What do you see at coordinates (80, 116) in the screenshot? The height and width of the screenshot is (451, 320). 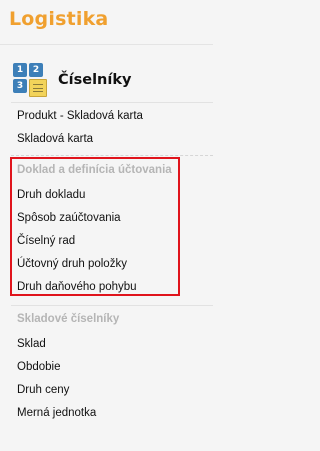 I see `menu-item-produkt-skladova-karta: Produkt - Skladová karta` at bounding box center [80, 116].